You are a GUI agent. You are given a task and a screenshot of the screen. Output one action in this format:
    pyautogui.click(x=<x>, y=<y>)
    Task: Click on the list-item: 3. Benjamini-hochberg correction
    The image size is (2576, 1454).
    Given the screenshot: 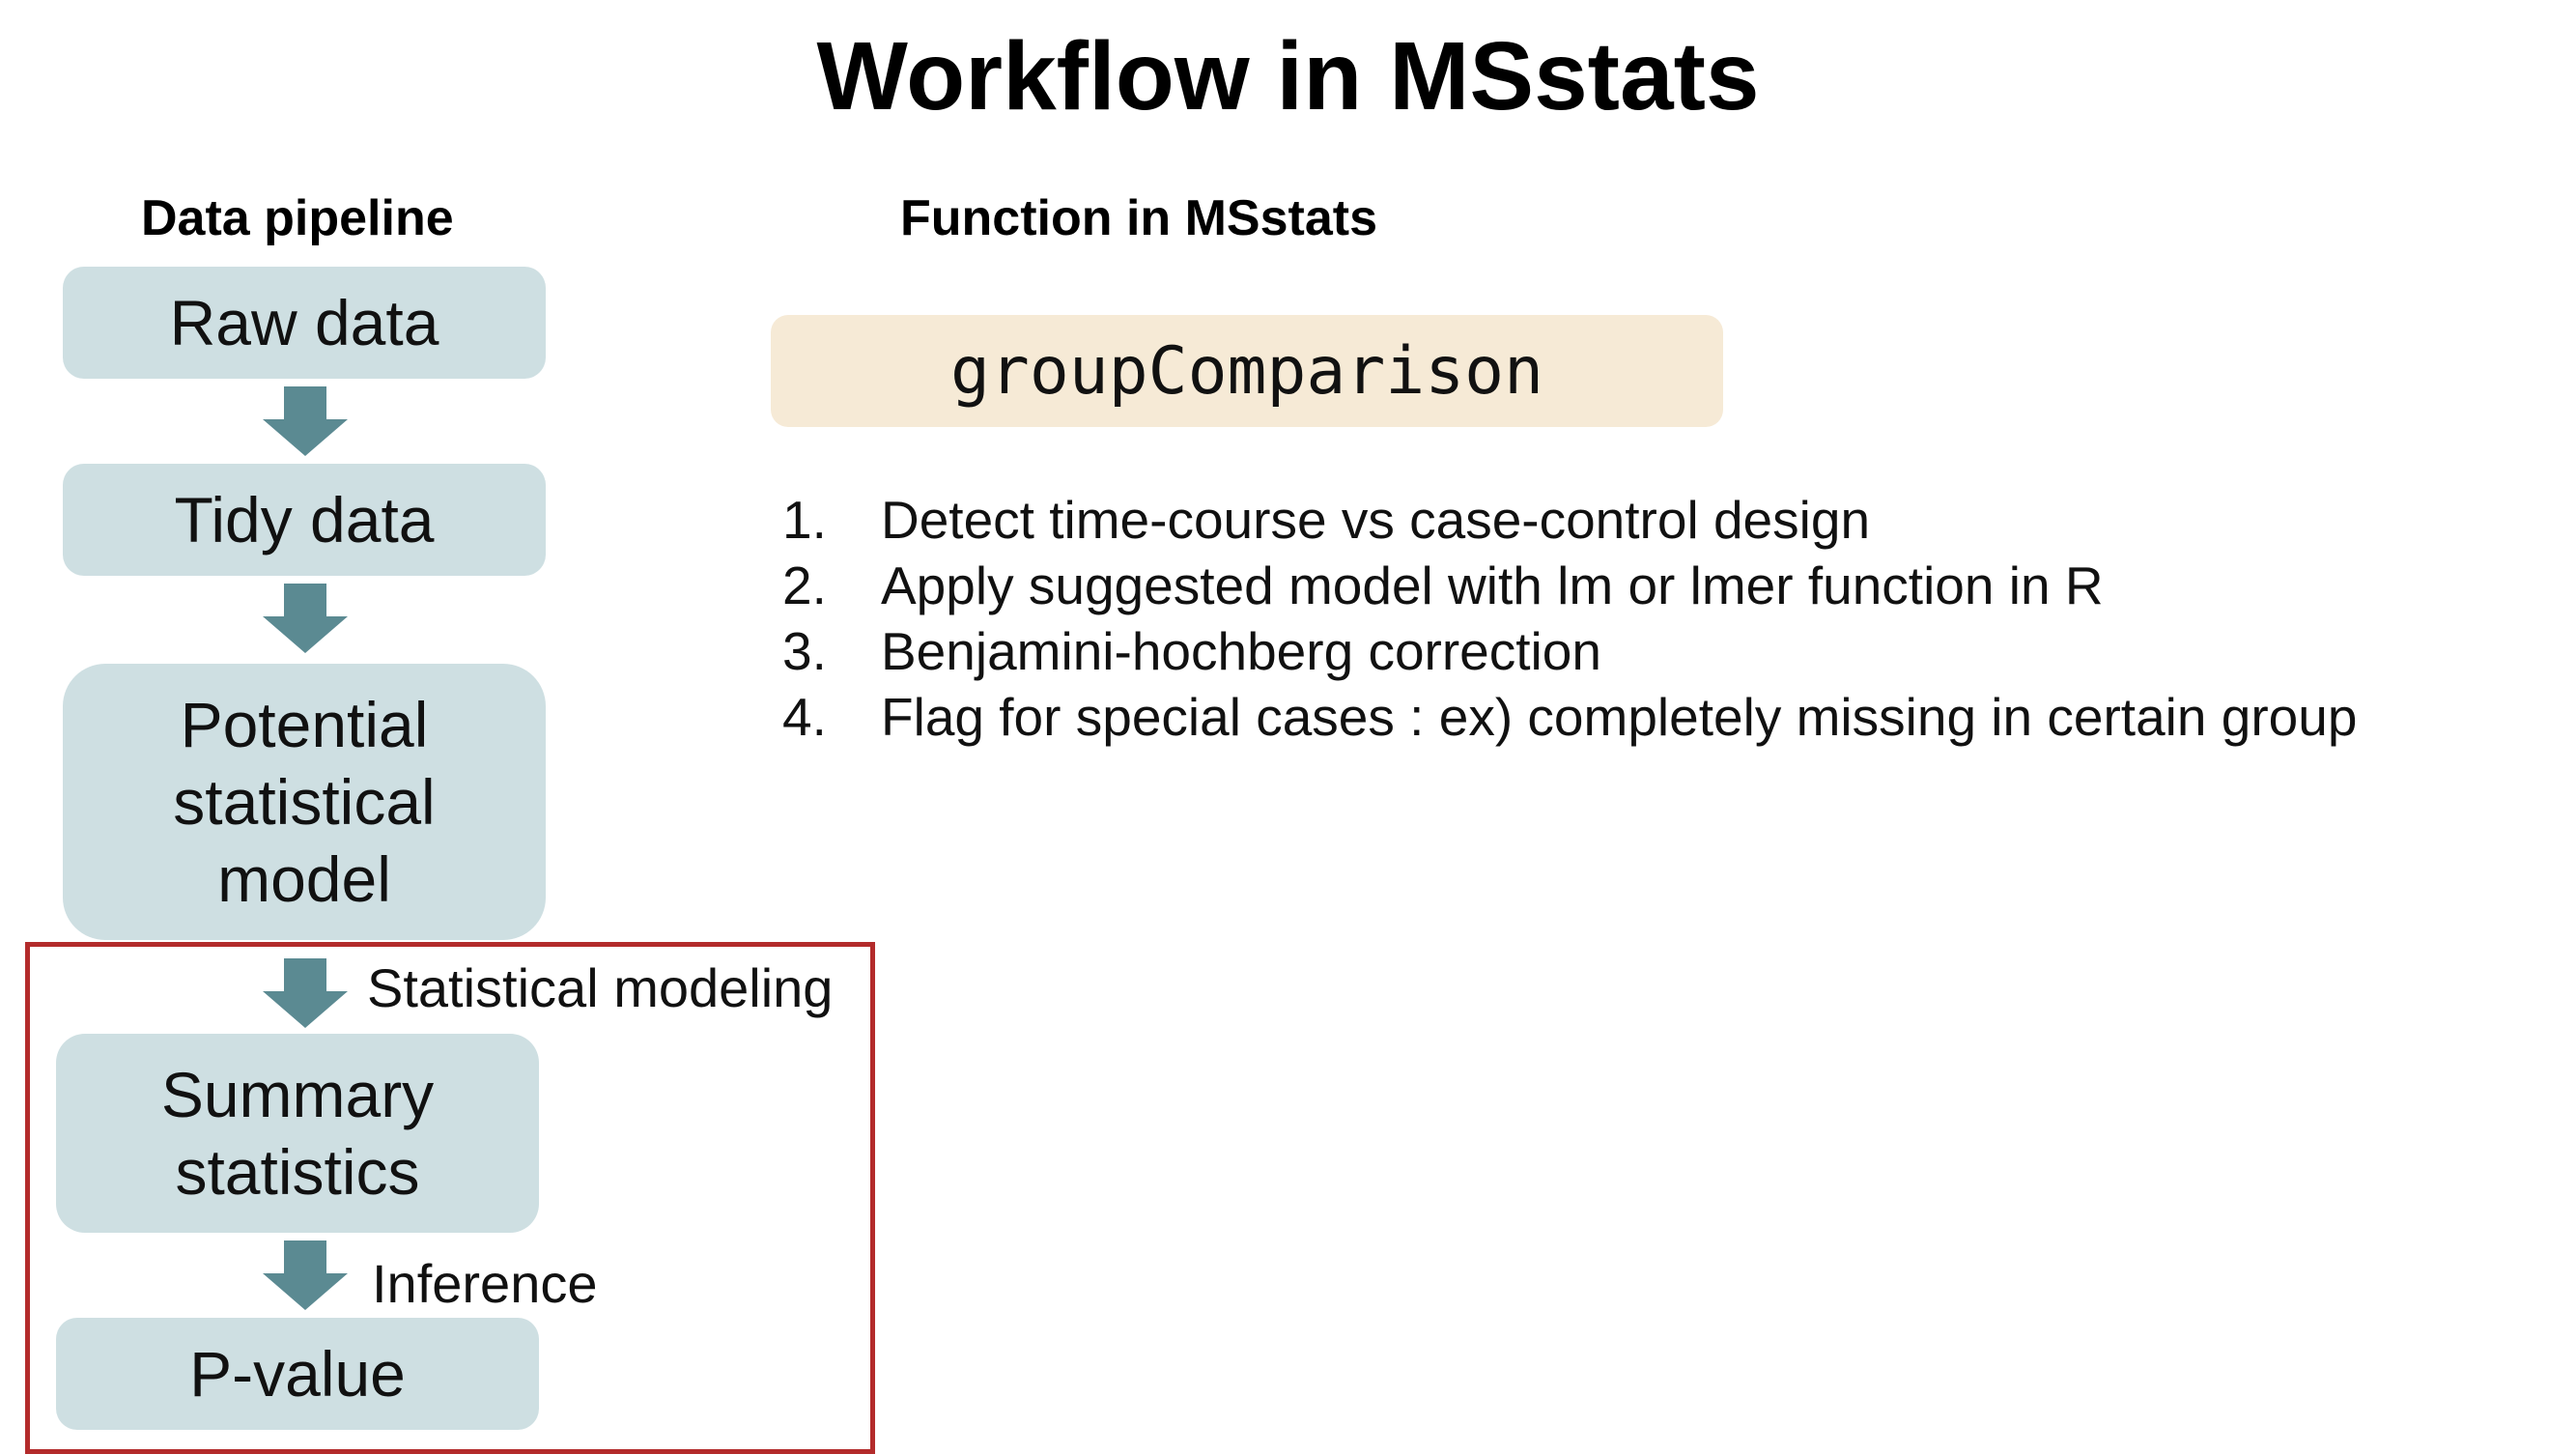 What is the action you would take?
    pyautogui.click(x=1569, y=651)
    